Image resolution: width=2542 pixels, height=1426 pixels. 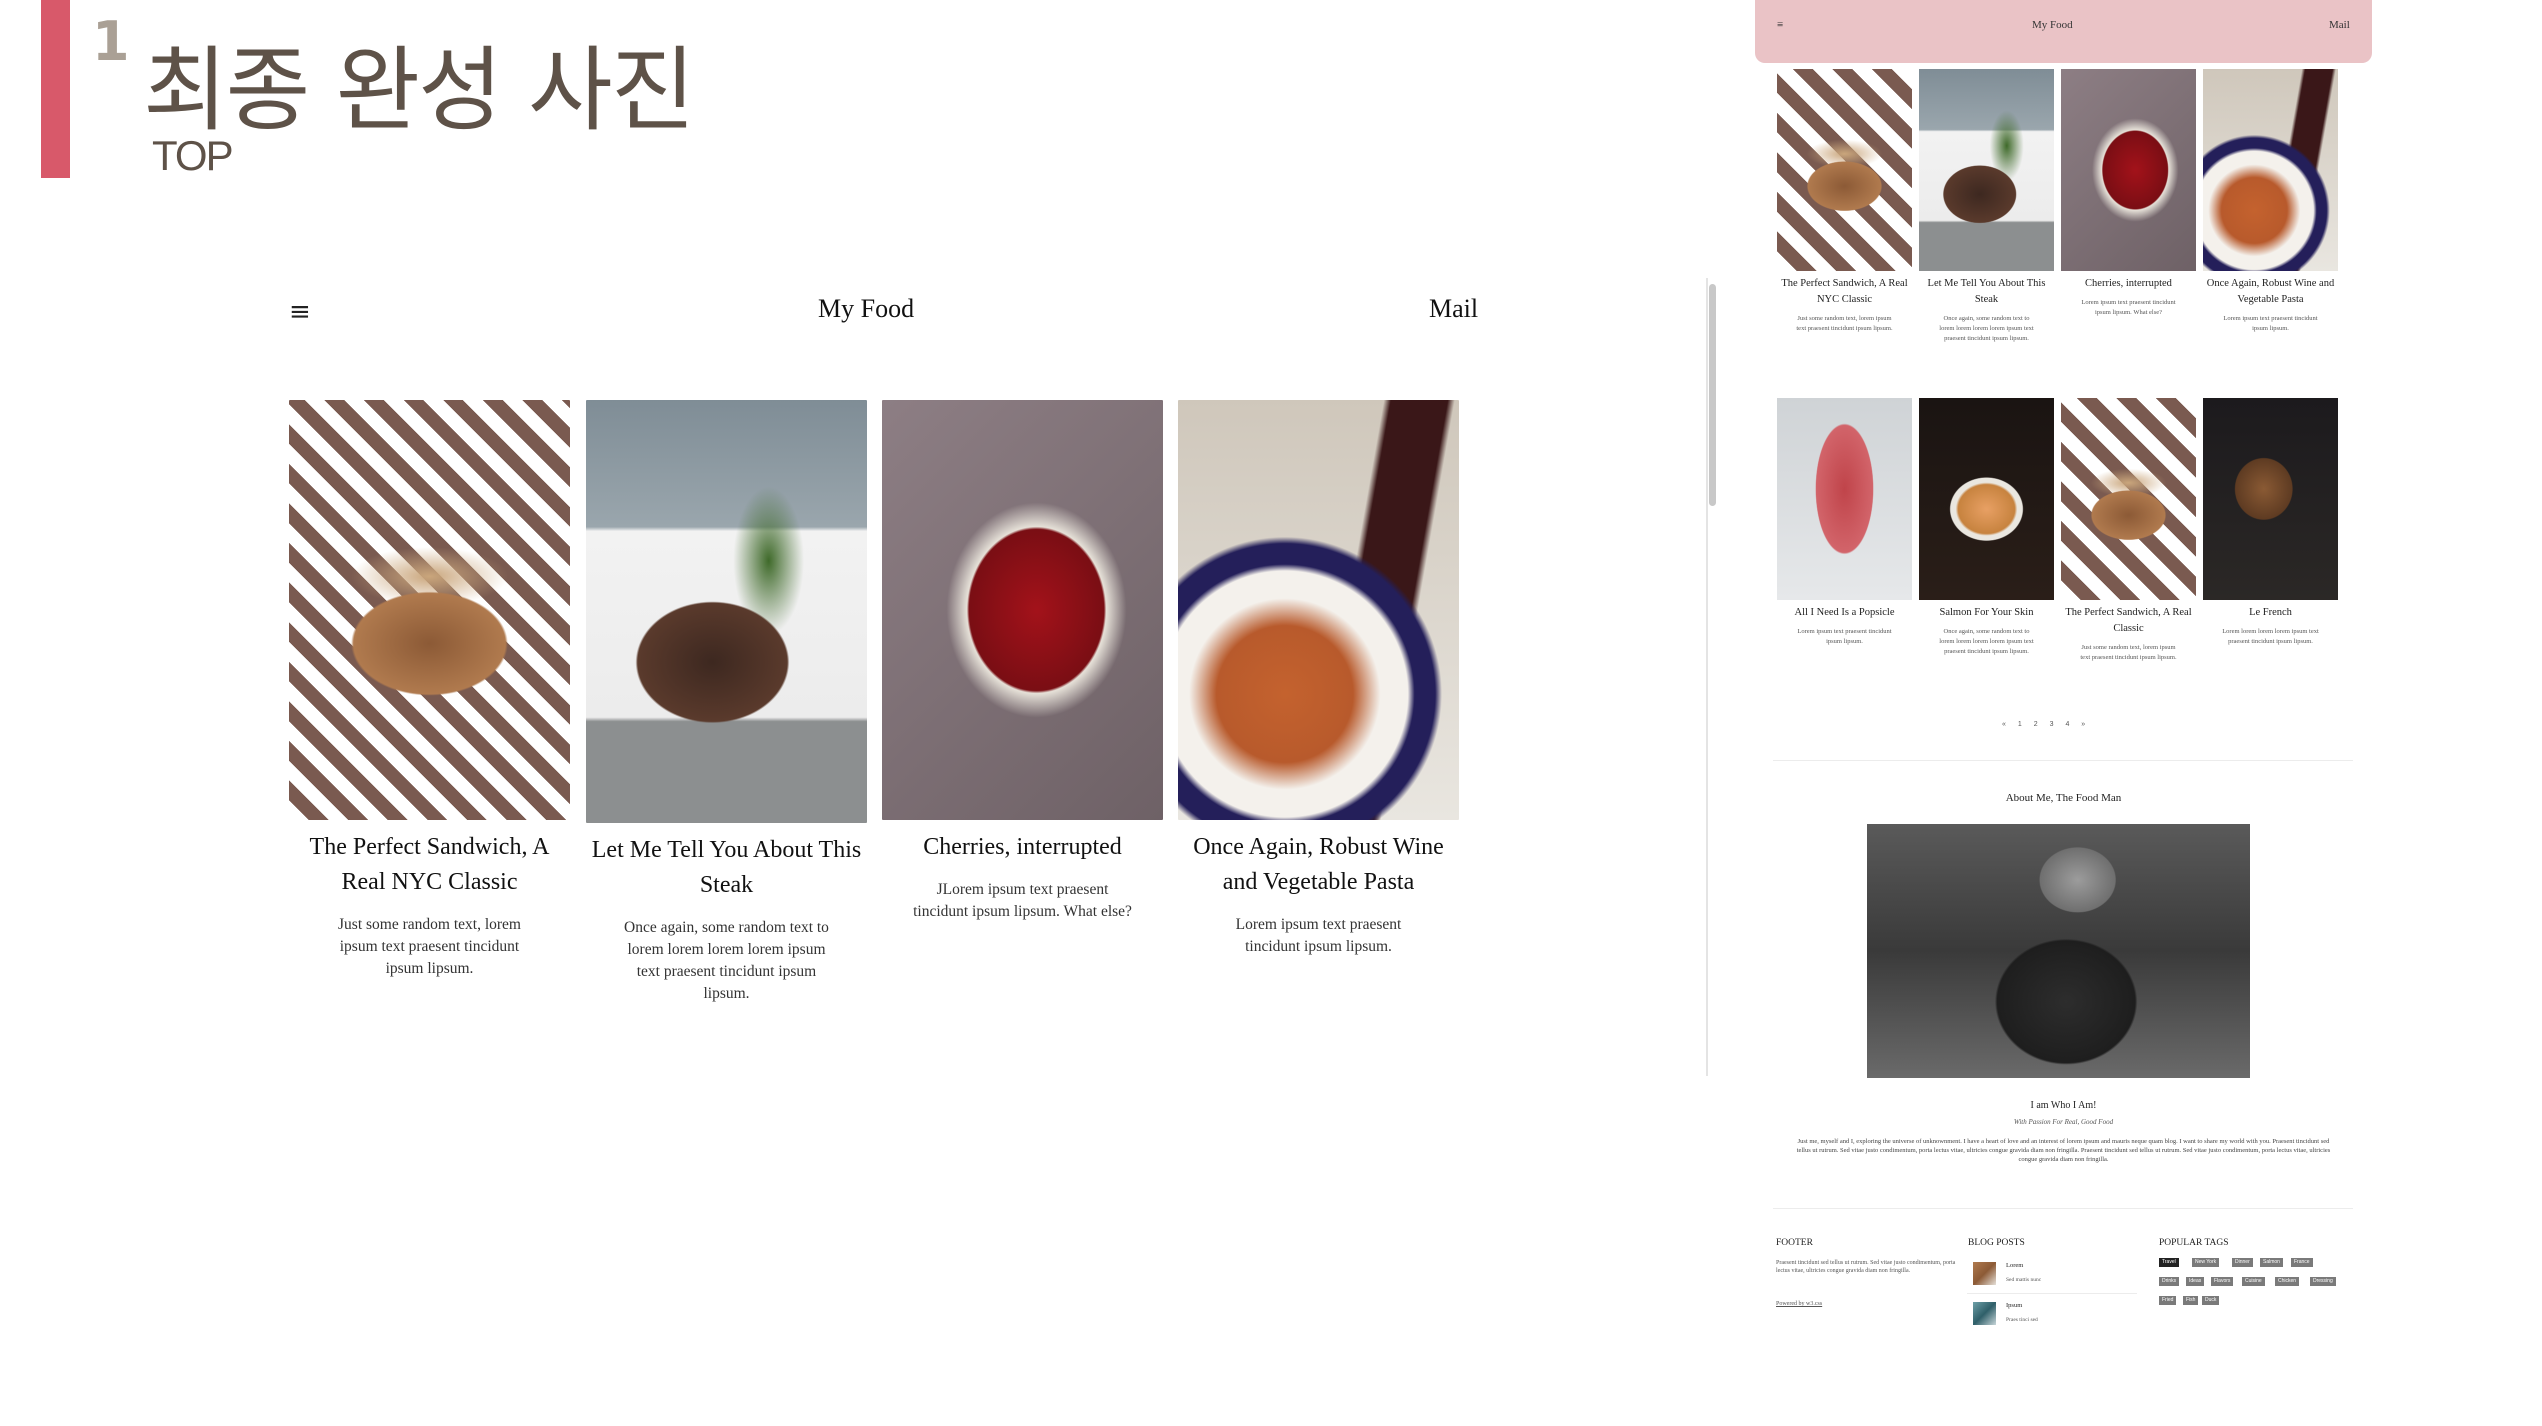 I want to click on tag: New York, so click(x=2206, y=1262).